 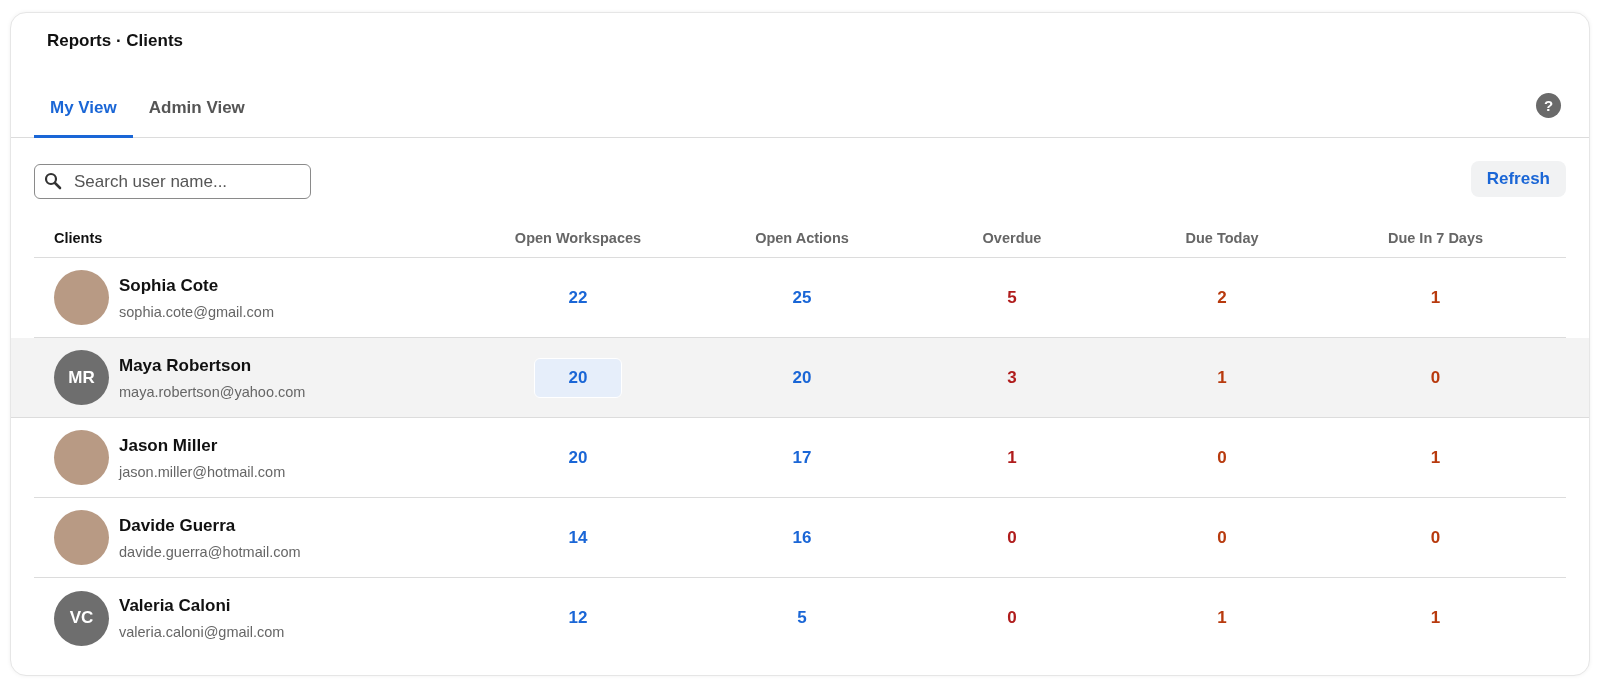 What do you see at coordinates (1548, 105) in the screenshot?
I see `help-button: ?` at bounding box center [1548, 105].